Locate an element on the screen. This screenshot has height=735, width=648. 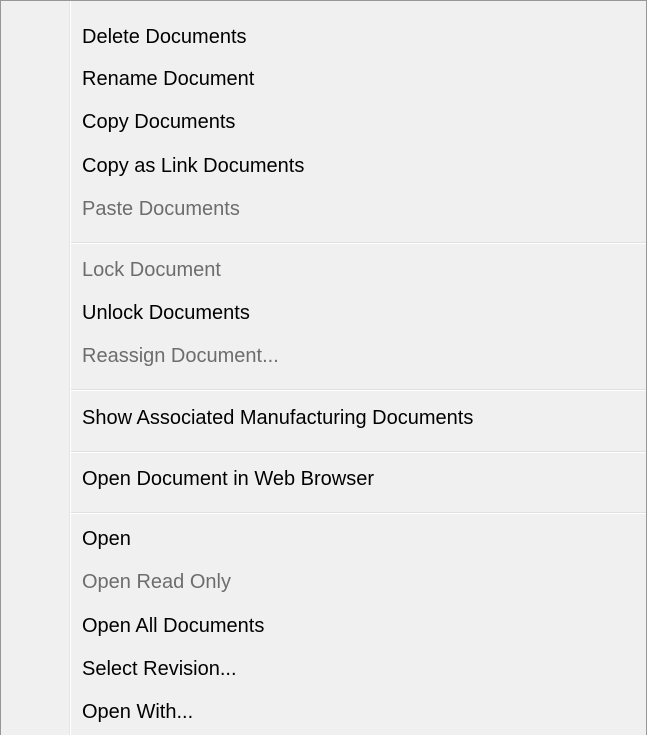
menu-item-delete-documents: Delete Documents is located at coordinates (357, 37).